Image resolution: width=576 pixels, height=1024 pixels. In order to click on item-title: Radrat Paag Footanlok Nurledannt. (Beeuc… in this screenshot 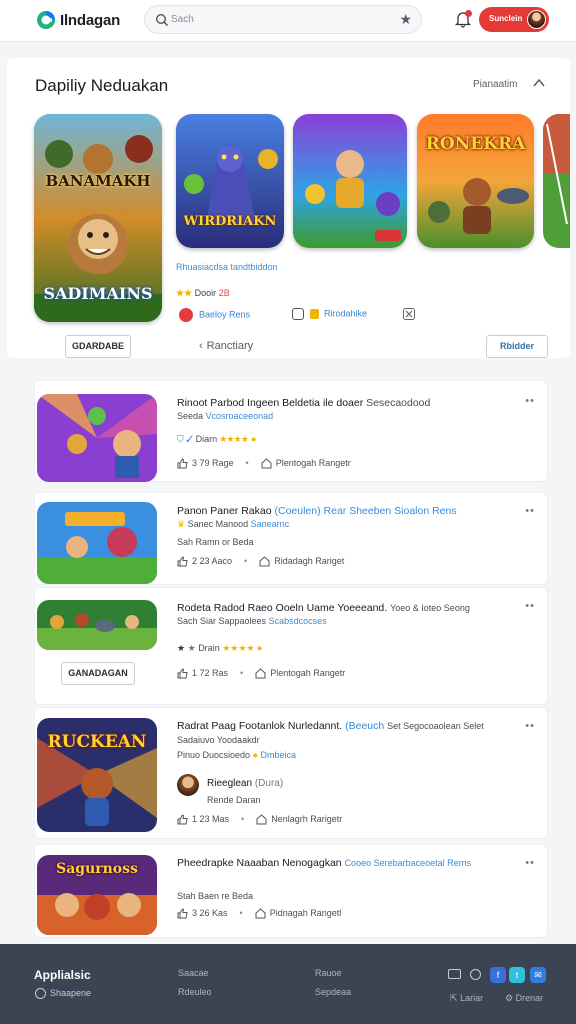, I will do `click(330, 726)`.